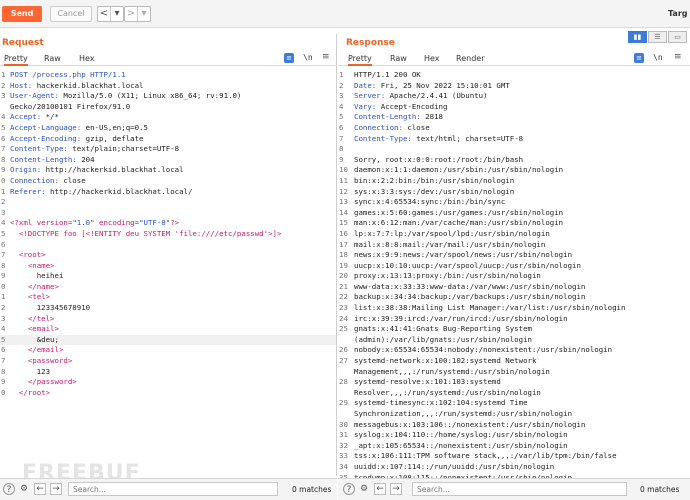 Image resolution: width=690 pixels, height=500 pixels. Describe the element at coordinates (168, 128) in the screenshot. I see `code-line: 5 Accept-Language: en-US,en;q=0.5` at that location.